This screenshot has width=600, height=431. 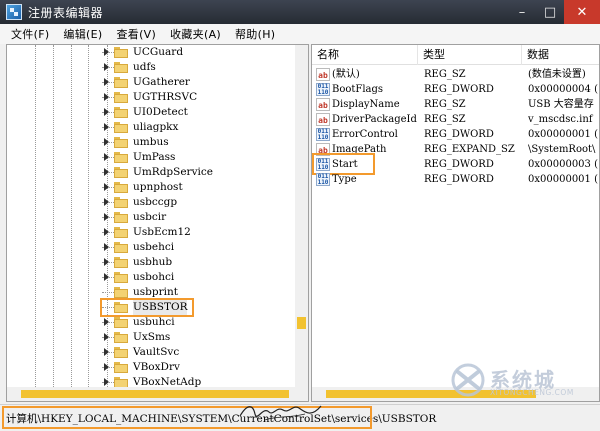 I want to click on tree-node: VaultSvc, so click(x=152, y=352).